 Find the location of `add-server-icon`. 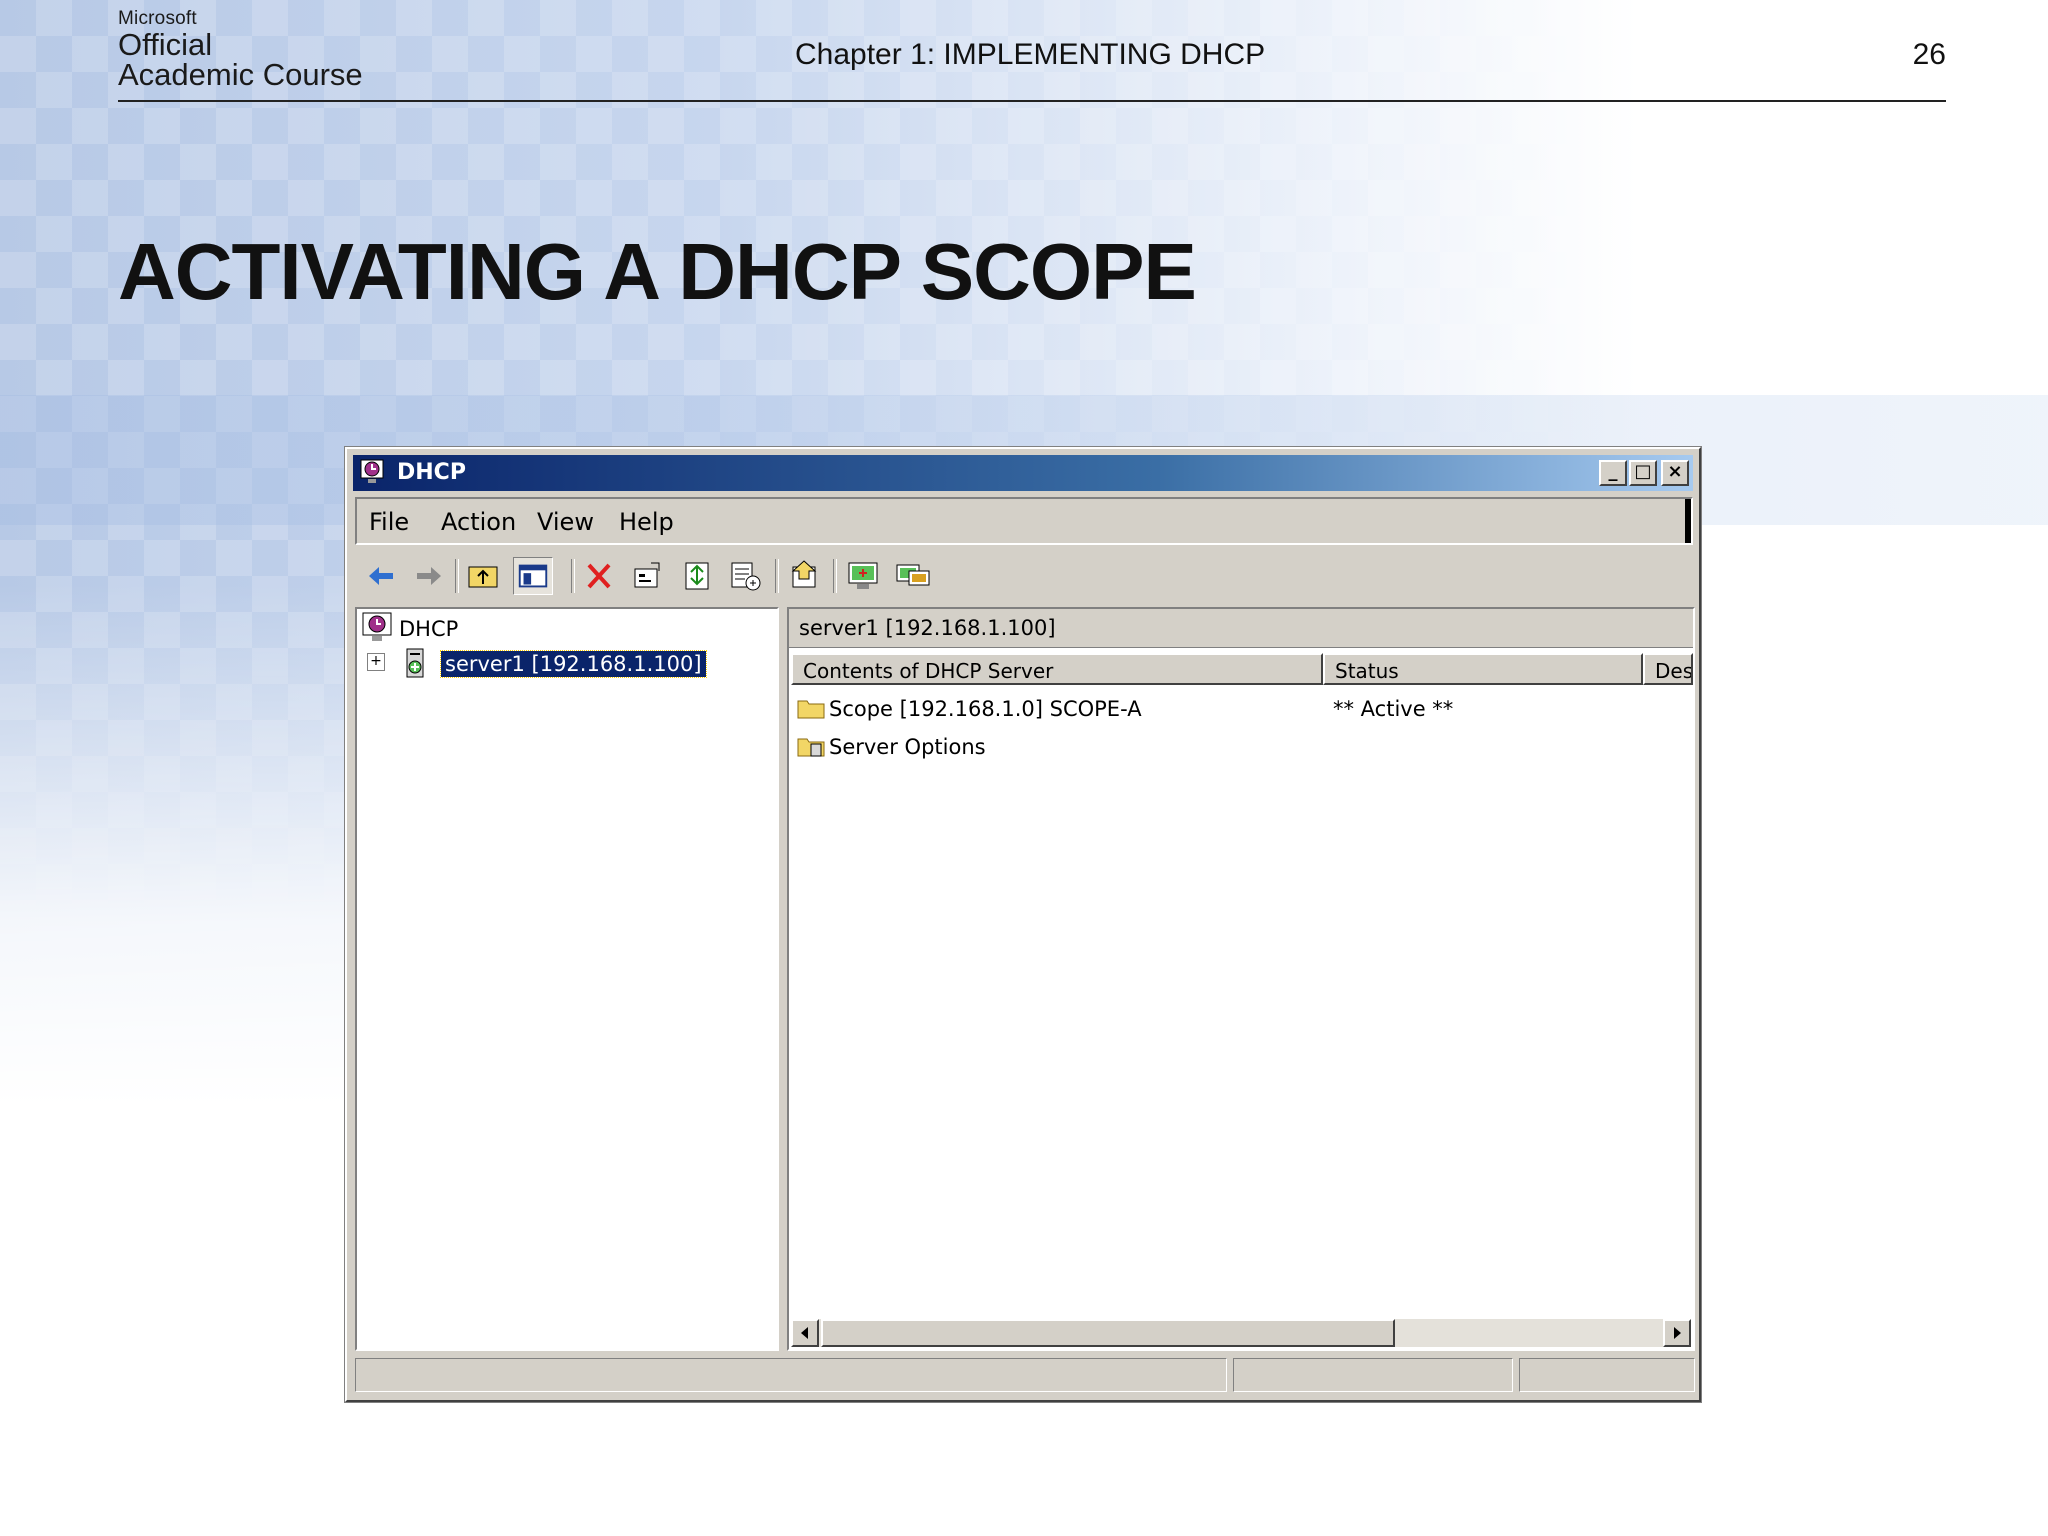

add-server-icon is located at coordinates (863, 576).